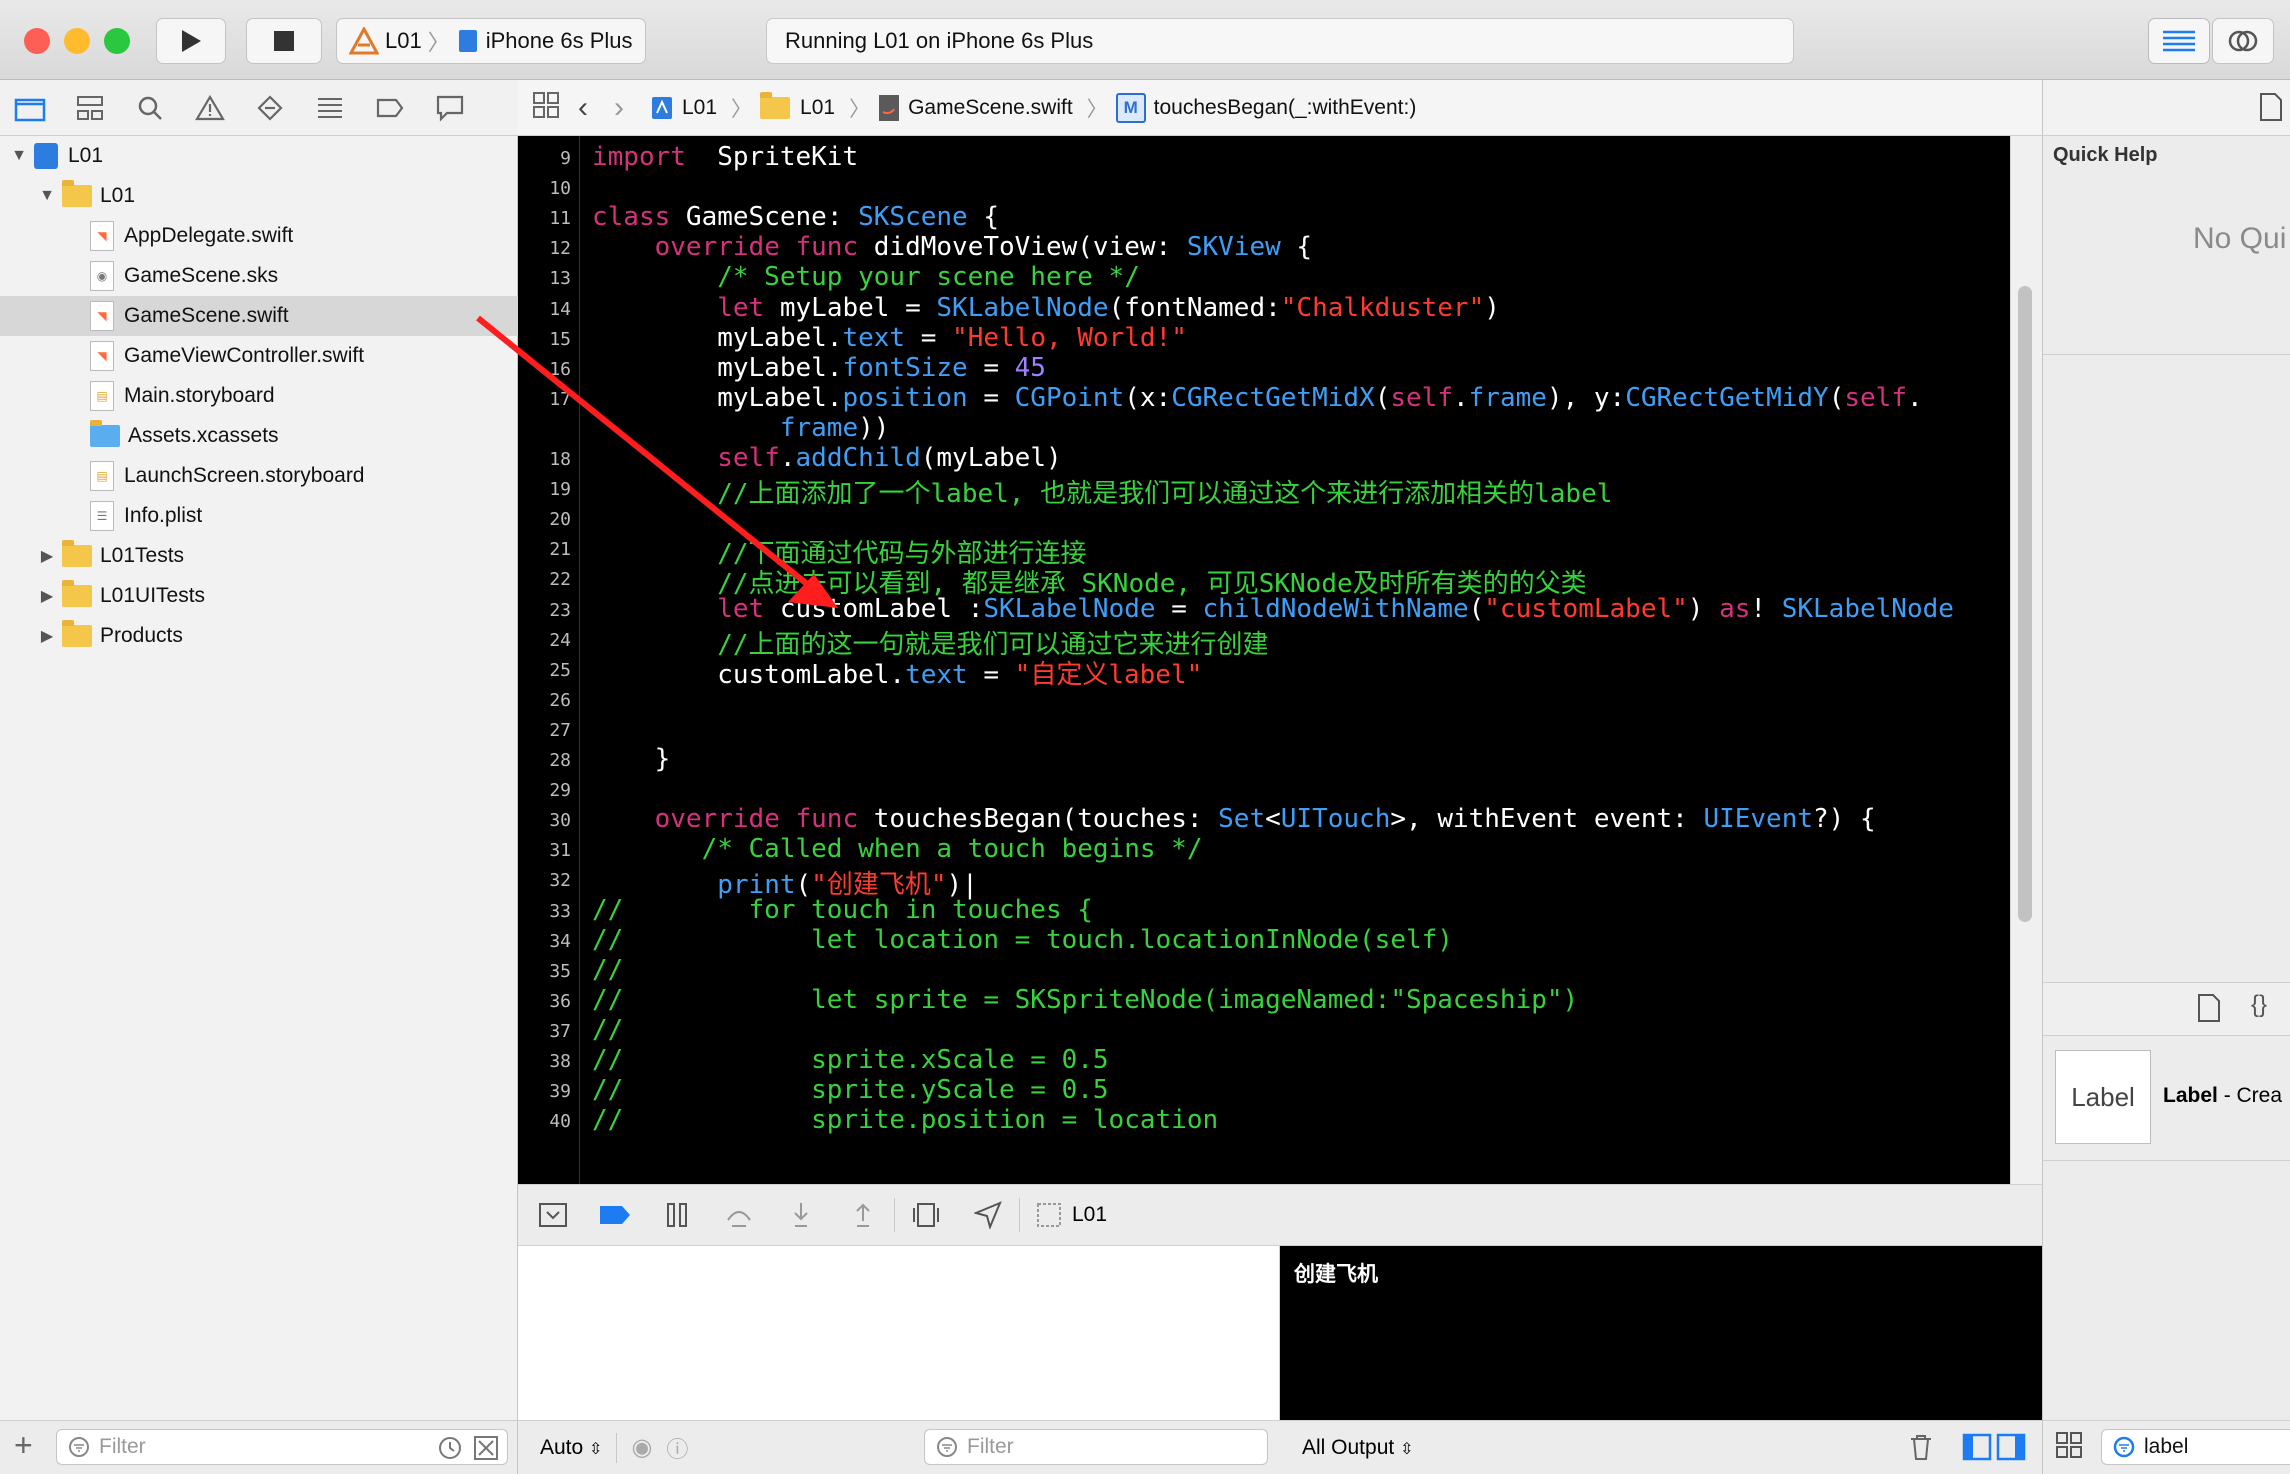 The image size is (2290, 1474). I want to click on navigator-item: ▶ L01UITests, so click(278, 596).